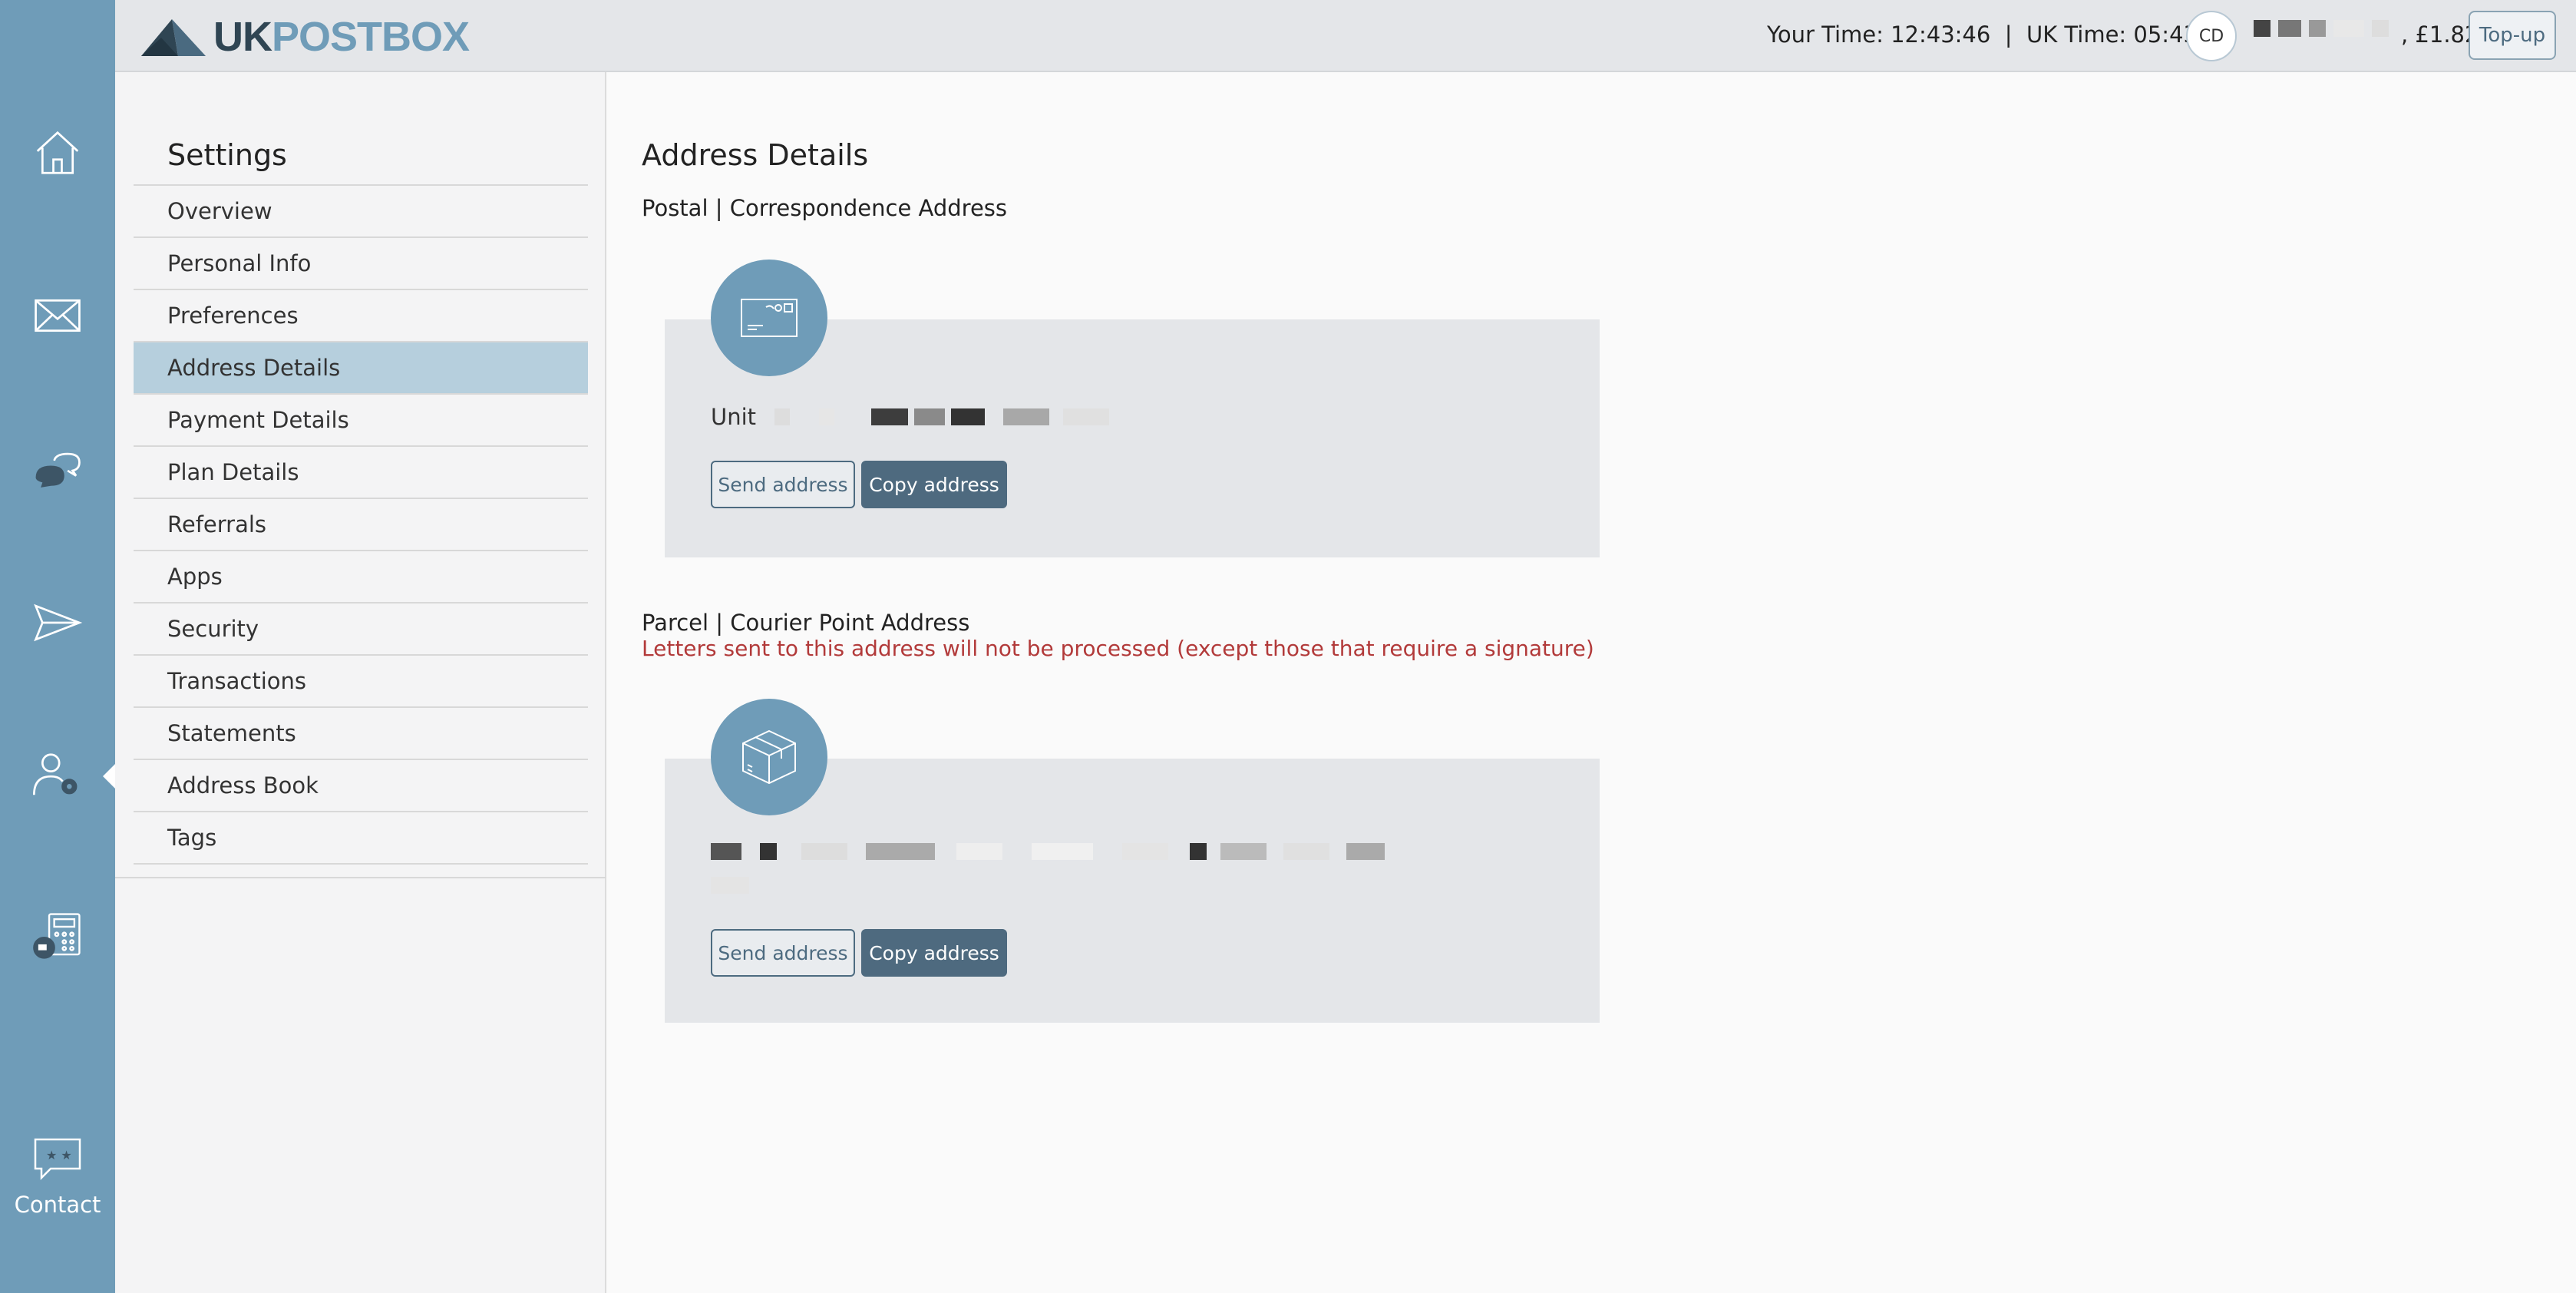 The height and width of the screenshot is (1293, 2576). I want to click on redacted-username, so click(2321, 28).